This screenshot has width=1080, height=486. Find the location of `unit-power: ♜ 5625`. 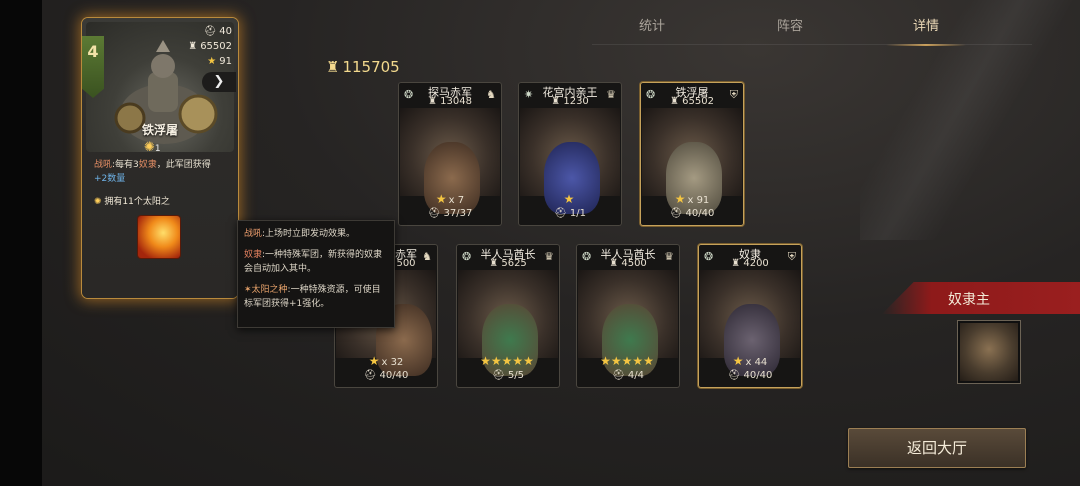

unit-power: ♜ 5625 is located at coordinates (508, 263).